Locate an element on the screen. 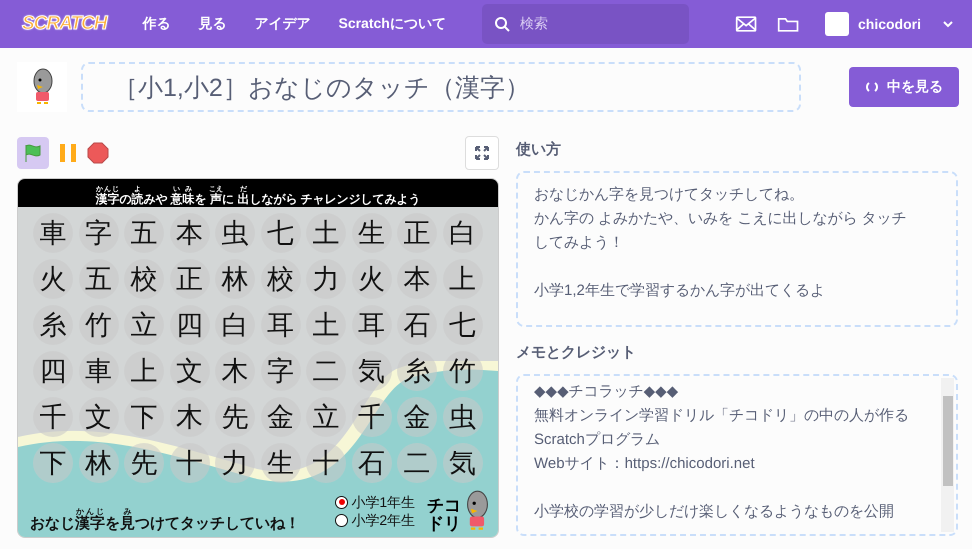 The image size is (972, 549). grade-label: 小学2年生 is located at coordinates (383, 520).